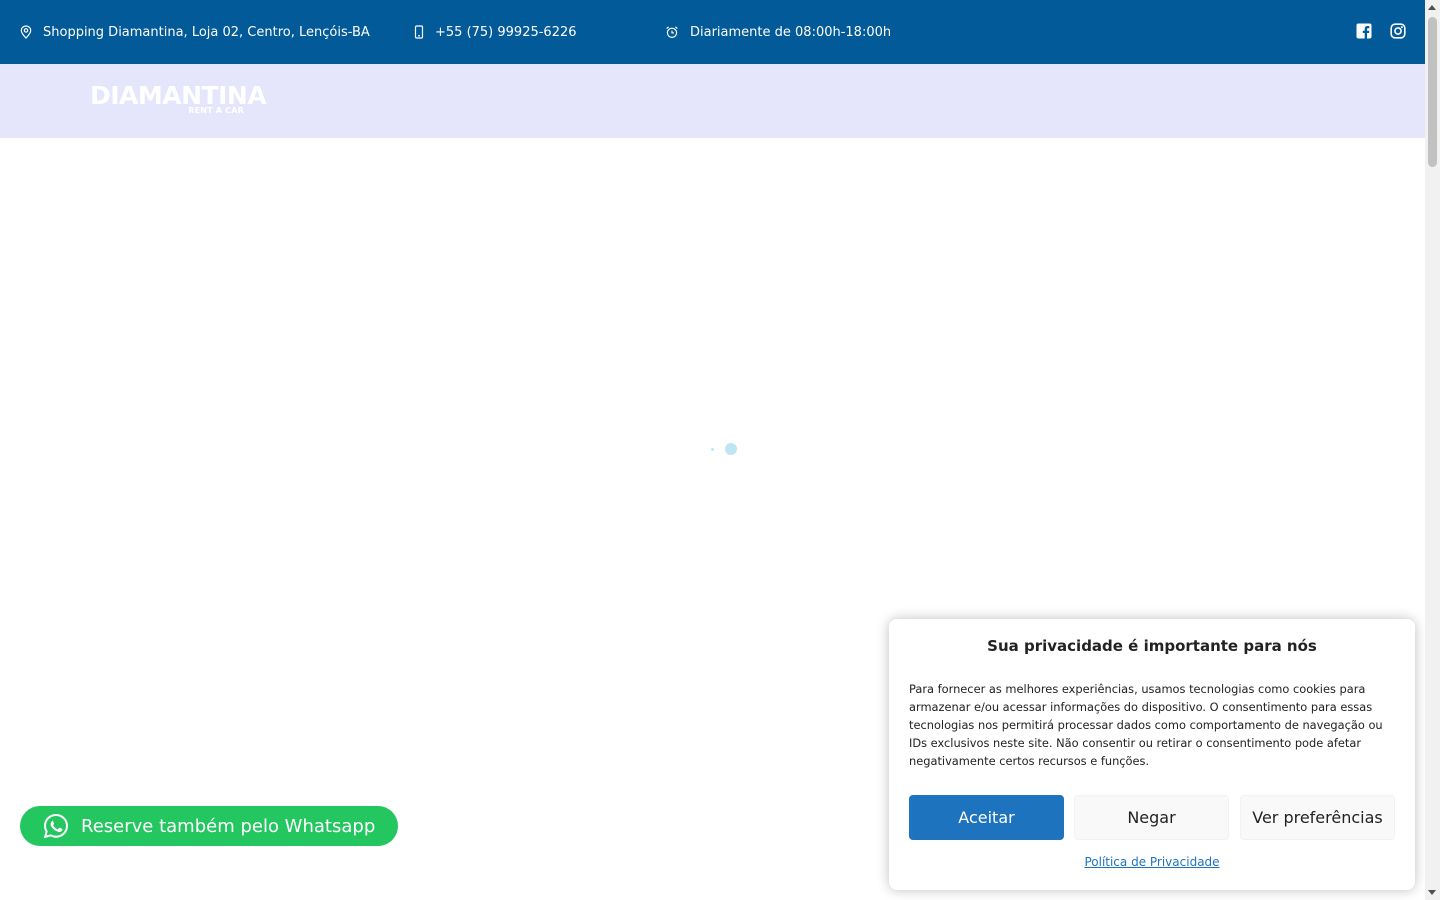 The width and height of the screenshot is (1440, 900). Describe the element at coordinates (791, 32) in the screenshot. I see `hours-text: Diariamente de 08:00h-18:00h` at that location.